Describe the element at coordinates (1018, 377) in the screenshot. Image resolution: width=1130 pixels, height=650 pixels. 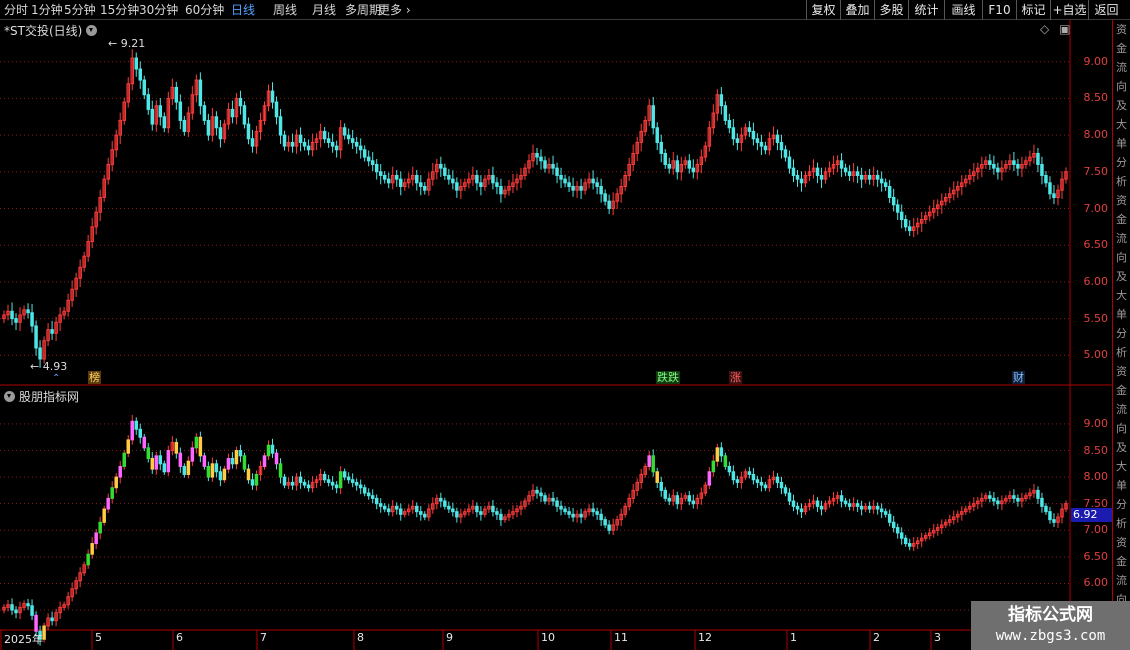
I see `event-tag-cai: 财` at that location.